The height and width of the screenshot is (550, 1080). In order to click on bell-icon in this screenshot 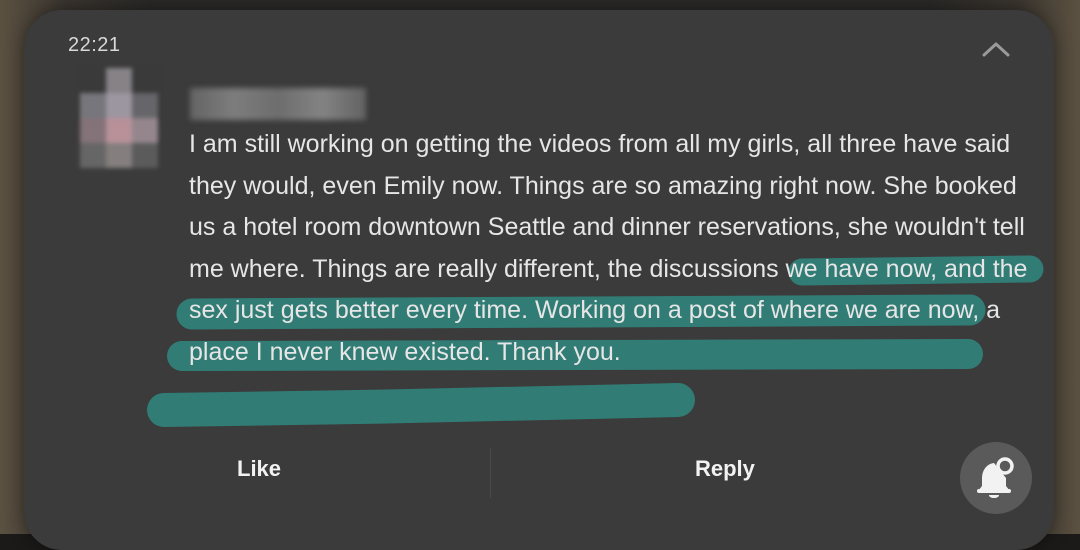, I will do `click(995, 477)`.